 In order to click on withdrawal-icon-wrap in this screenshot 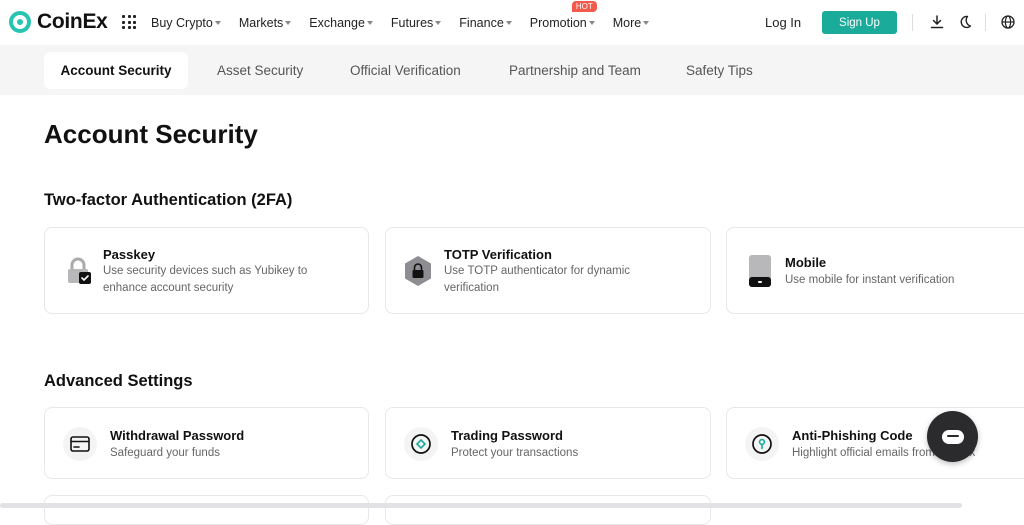, I will do `click(80, 444)`.